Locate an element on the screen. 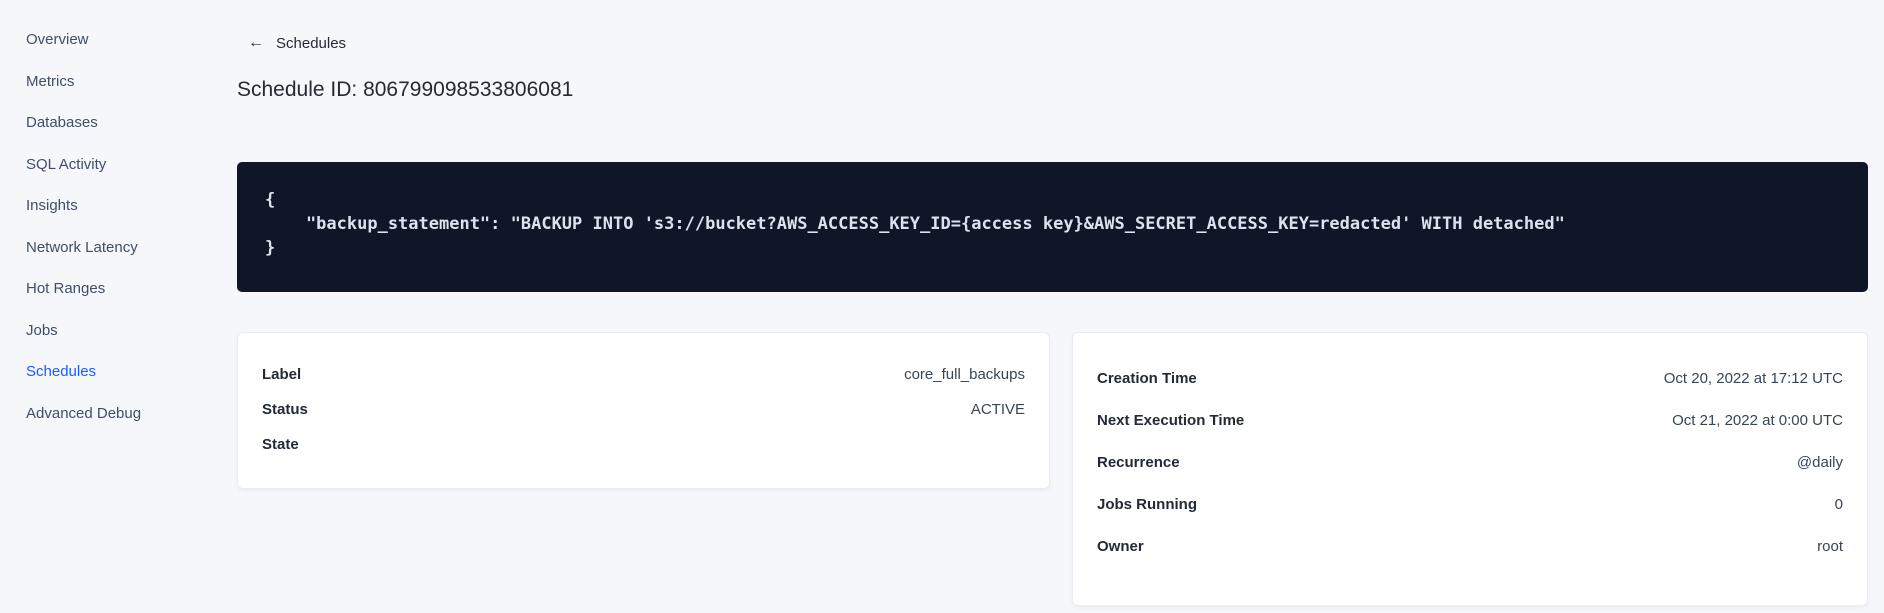  code-line: } is located at coordinates (270, 248).